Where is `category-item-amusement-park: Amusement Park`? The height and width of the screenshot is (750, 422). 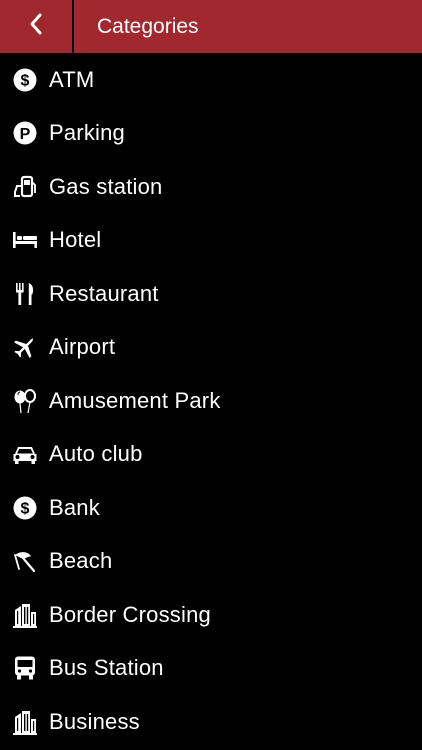 category-item-amusement-park: Amusement Park is located at coordinates (211, 401).